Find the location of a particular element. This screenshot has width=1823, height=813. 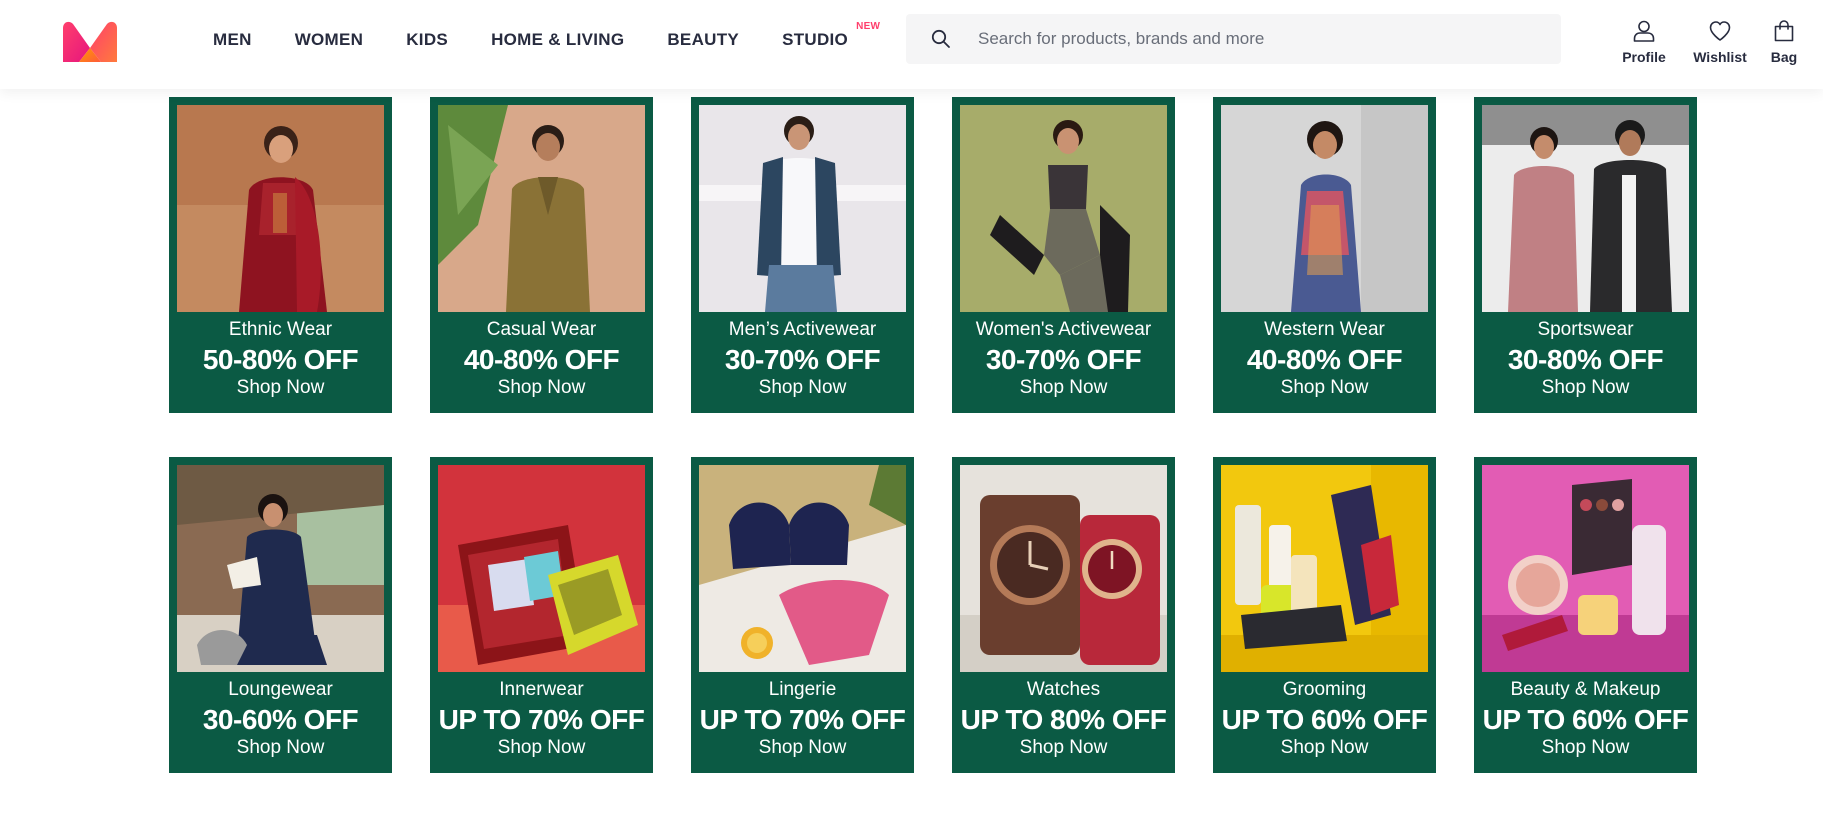

card-category: Western Wear is located at coordinates (1324, 329).